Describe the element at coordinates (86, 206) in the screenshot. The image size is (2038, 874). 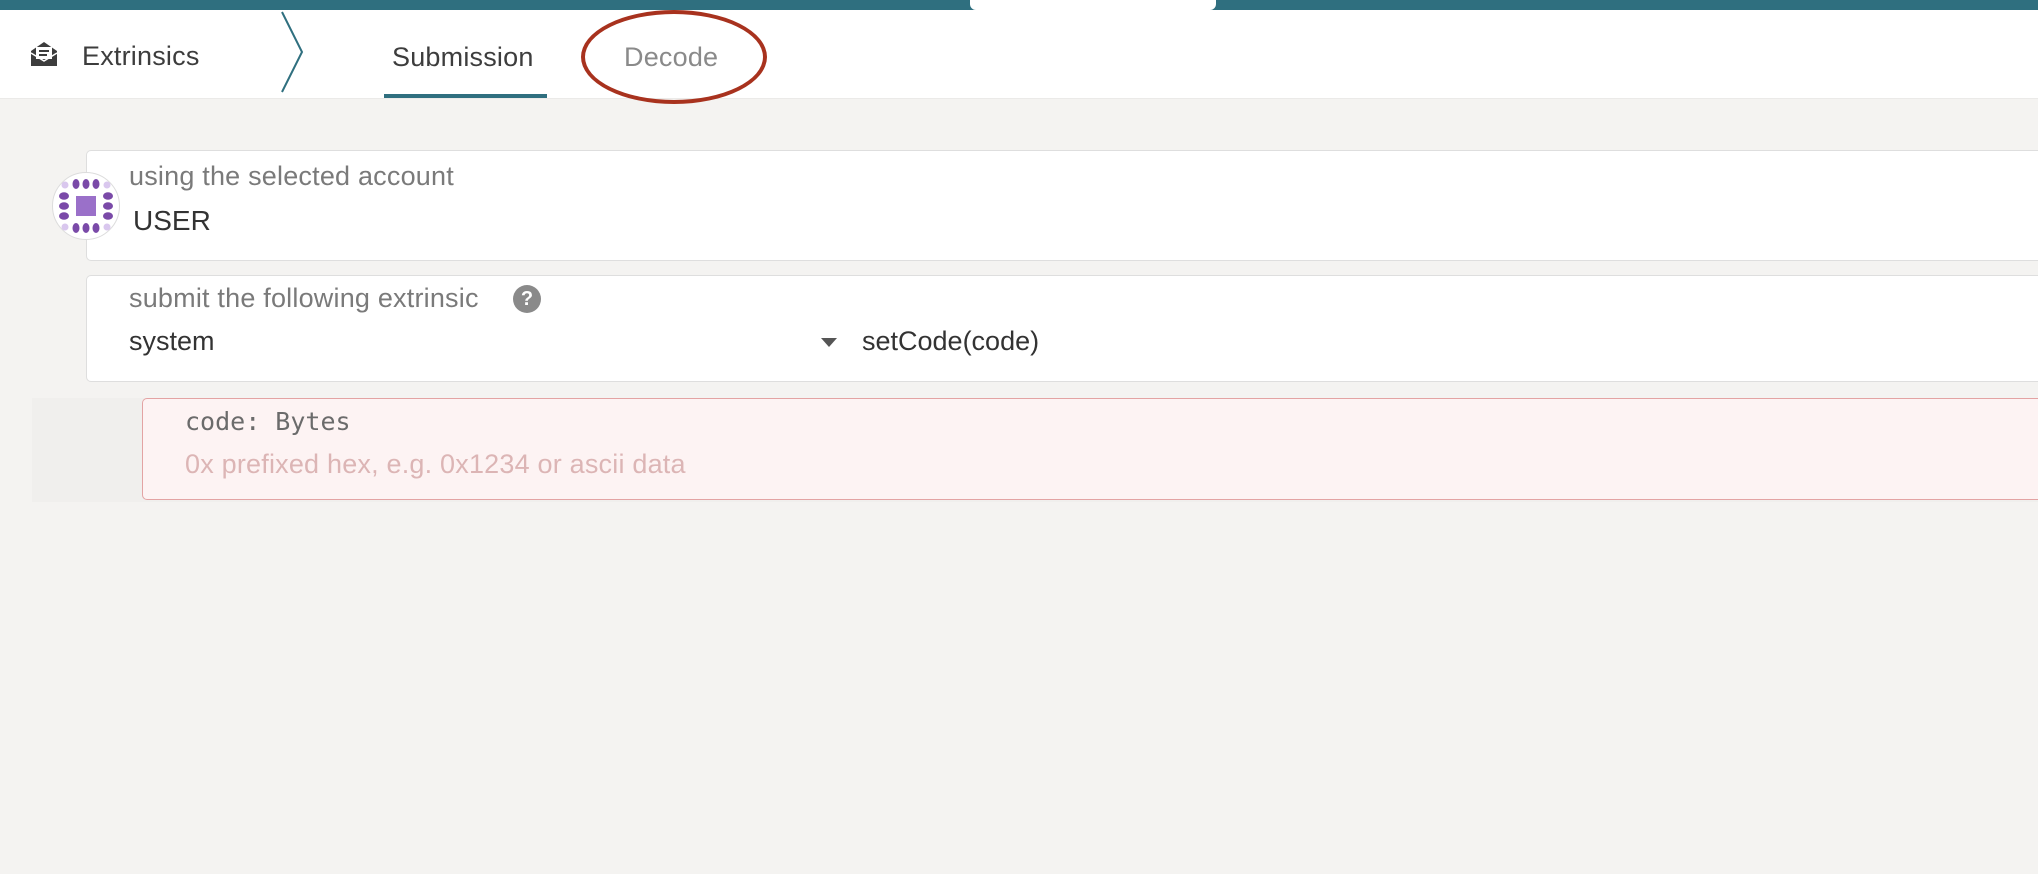
I see `identicon-avatar` at that location.